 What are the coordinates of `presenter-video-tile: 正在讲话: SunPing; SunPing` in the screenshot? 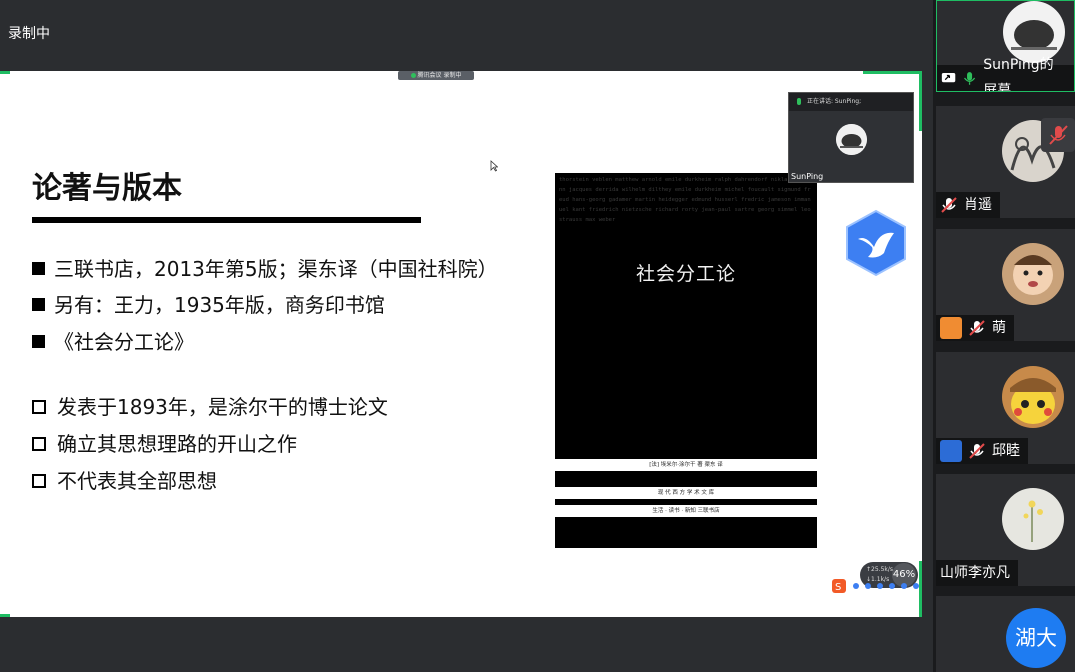 It's located at (851, 137).